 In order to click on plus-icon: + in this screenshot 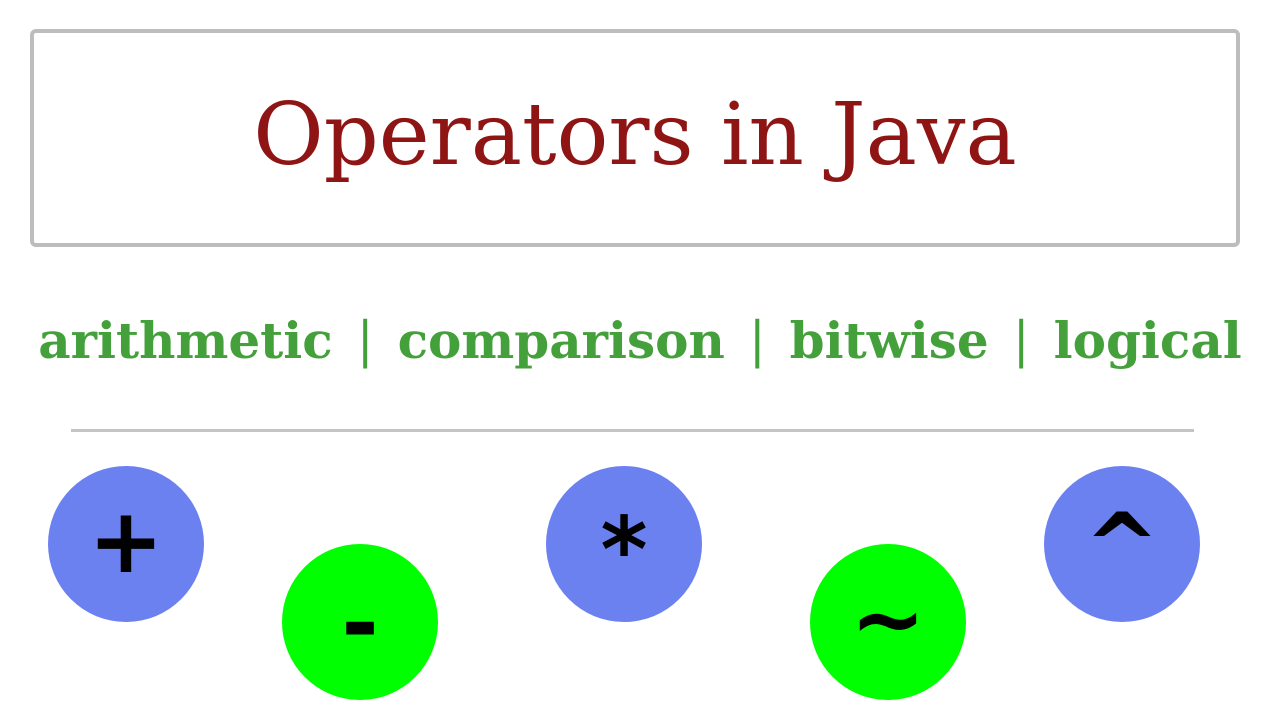, I will do `click(126, 544)`.